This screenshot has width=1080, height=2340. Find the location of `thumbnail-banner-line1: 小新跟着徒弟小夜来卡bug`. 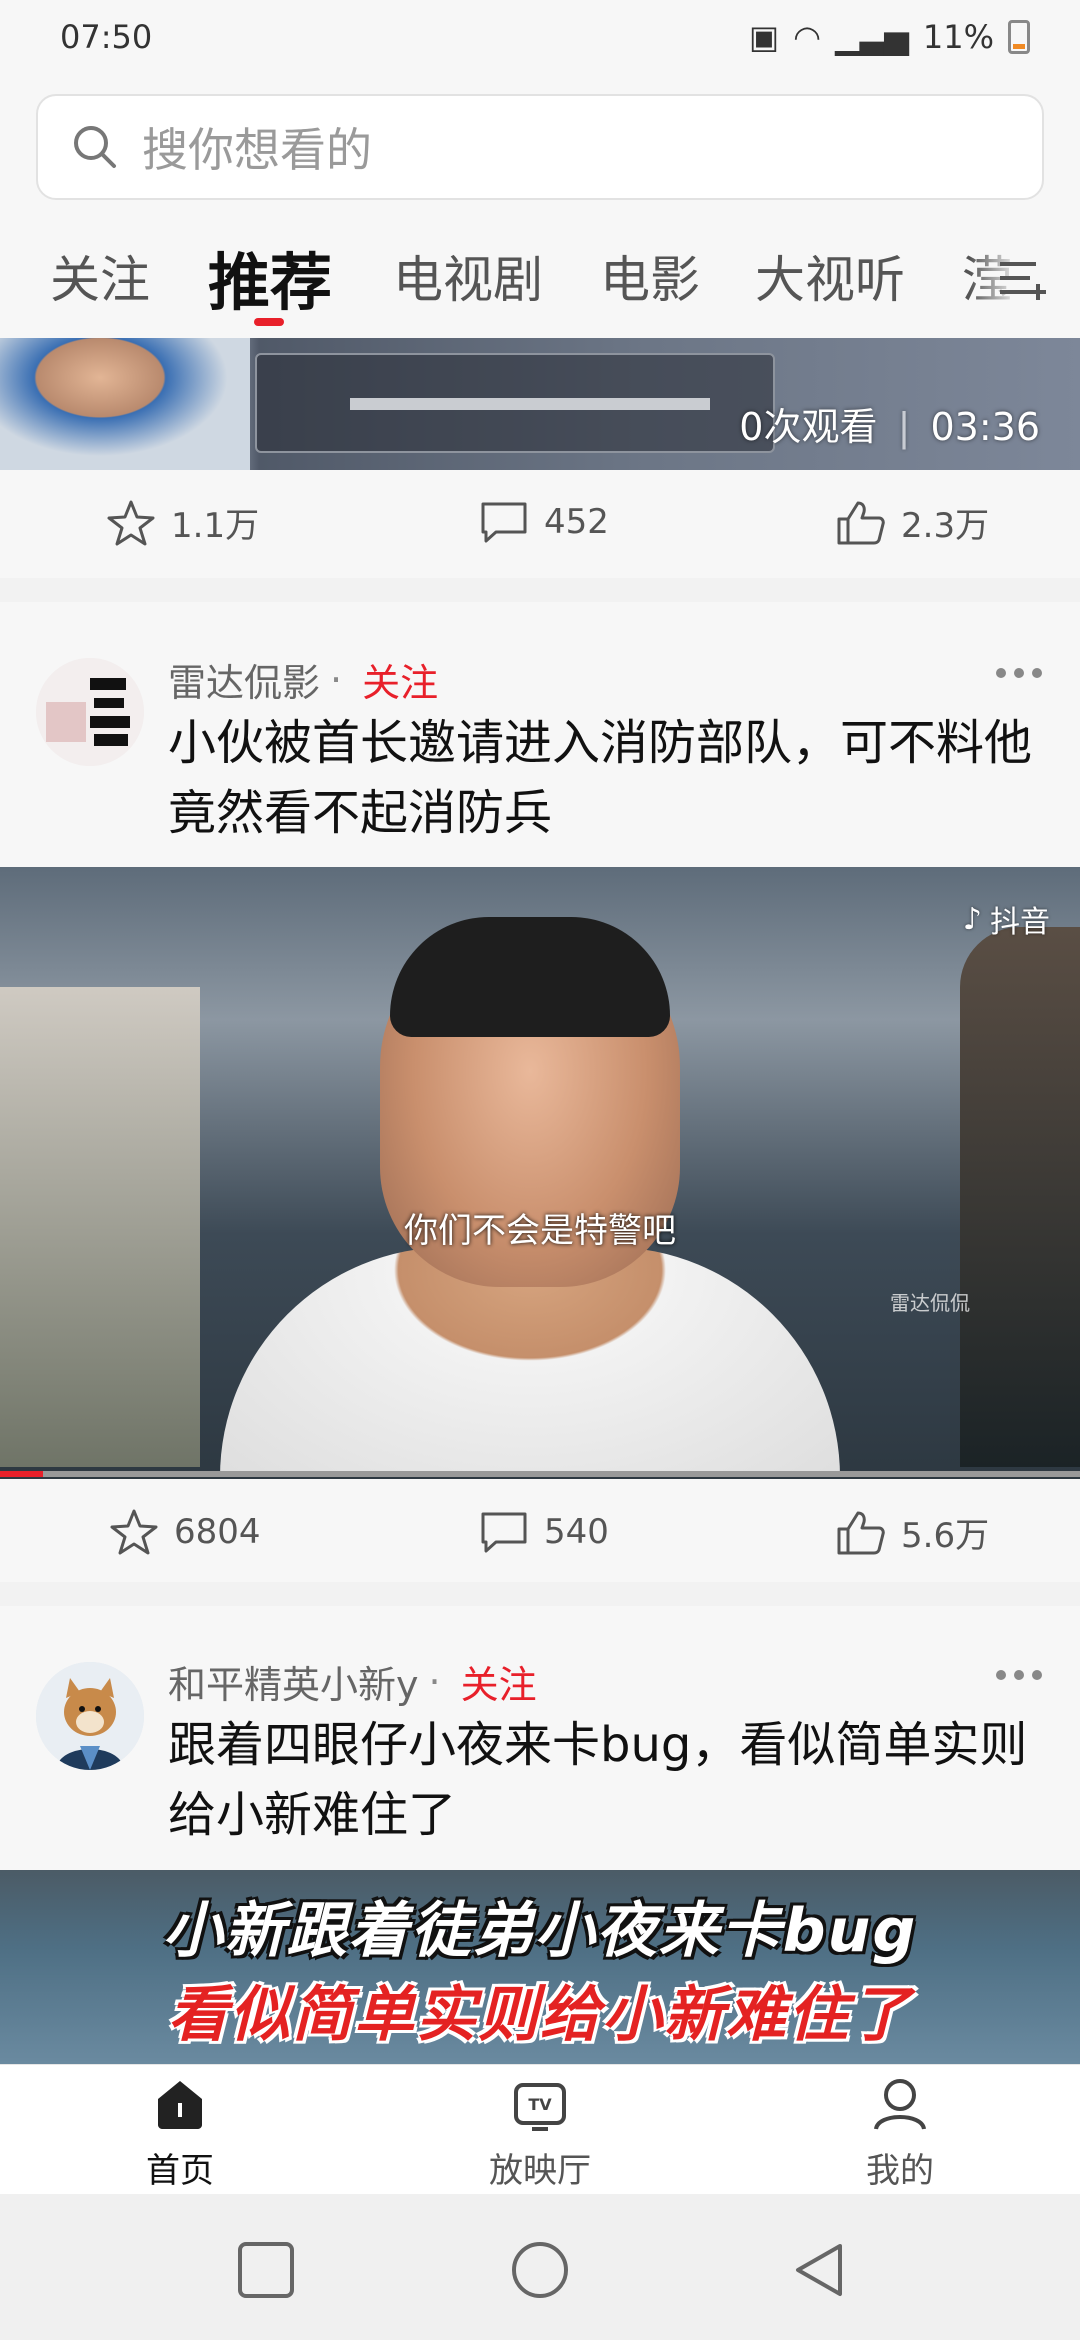

thumbnail-banner-line1: 小新跟着徒弟小夜来卡bug is located at coordinates (540, 1931).